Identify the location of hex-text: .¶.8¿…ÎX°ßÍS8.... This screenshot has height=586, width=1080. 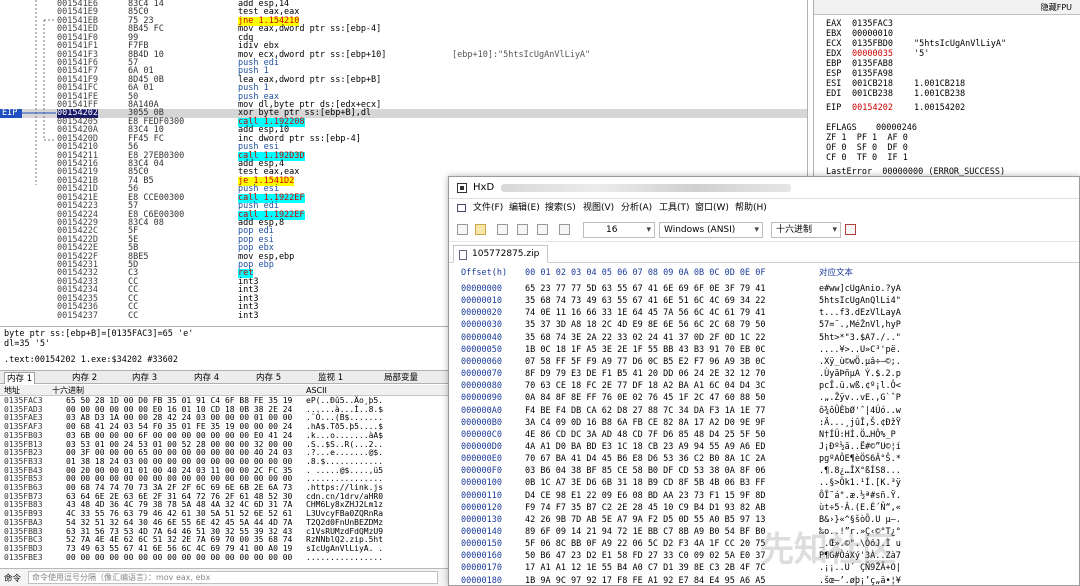
(860, 471).